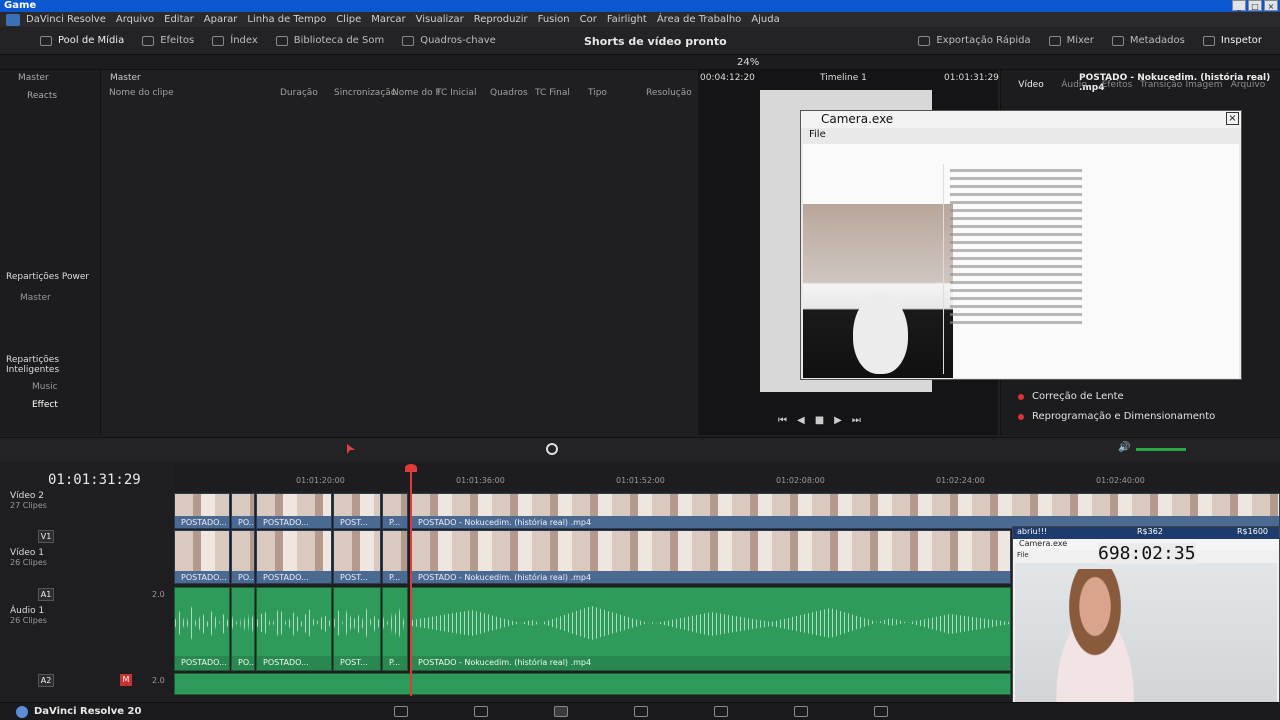 The height and width of the screenshot is (720, 1280). I want to click on metadata-icon, so click(1117, 40).